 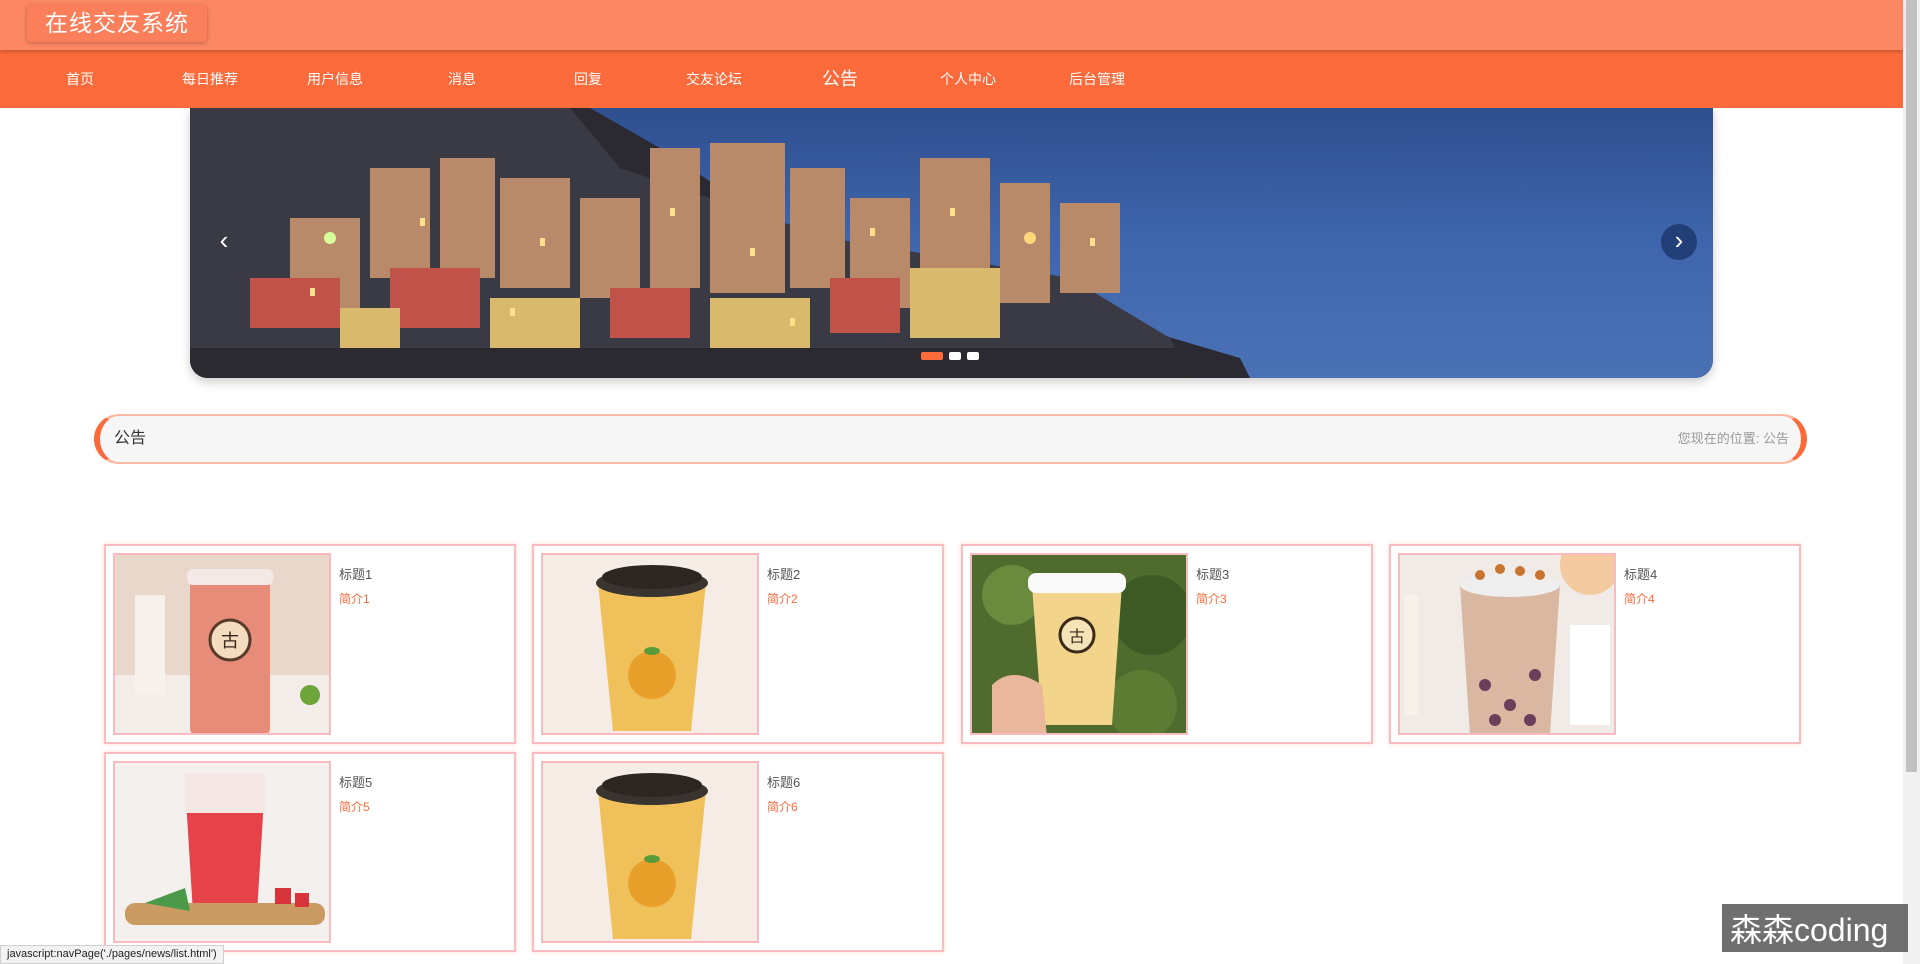 I want to click on card-title: 标题4, so click(x=1640, y=573).